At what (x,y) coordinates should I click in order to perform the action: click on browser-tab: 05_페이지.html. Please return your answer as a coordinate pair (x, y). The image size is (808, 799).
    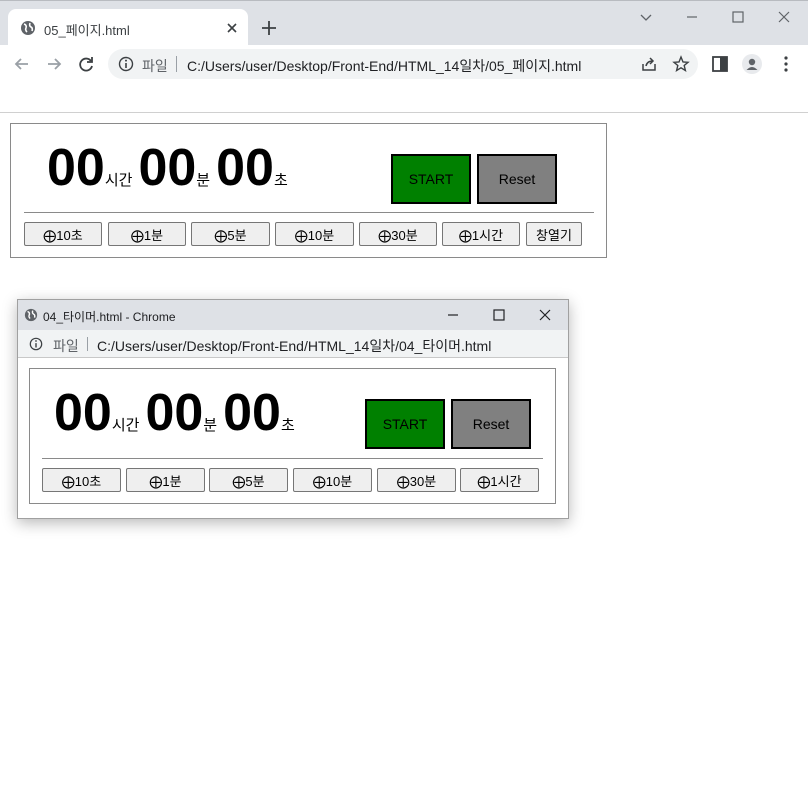
    Looking at the image, I should click on (128, 27).